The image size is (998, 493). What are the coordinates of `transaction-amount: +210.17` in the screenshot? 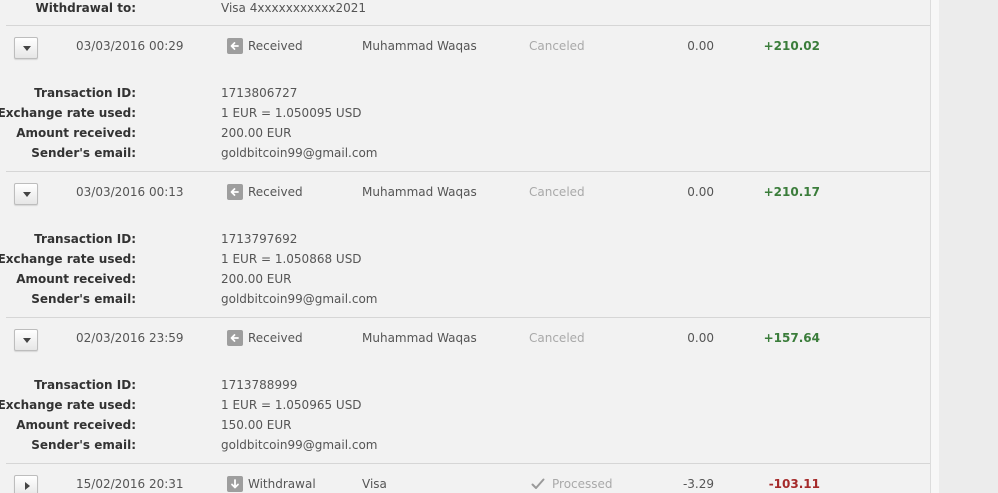 It's located at (791, 192).